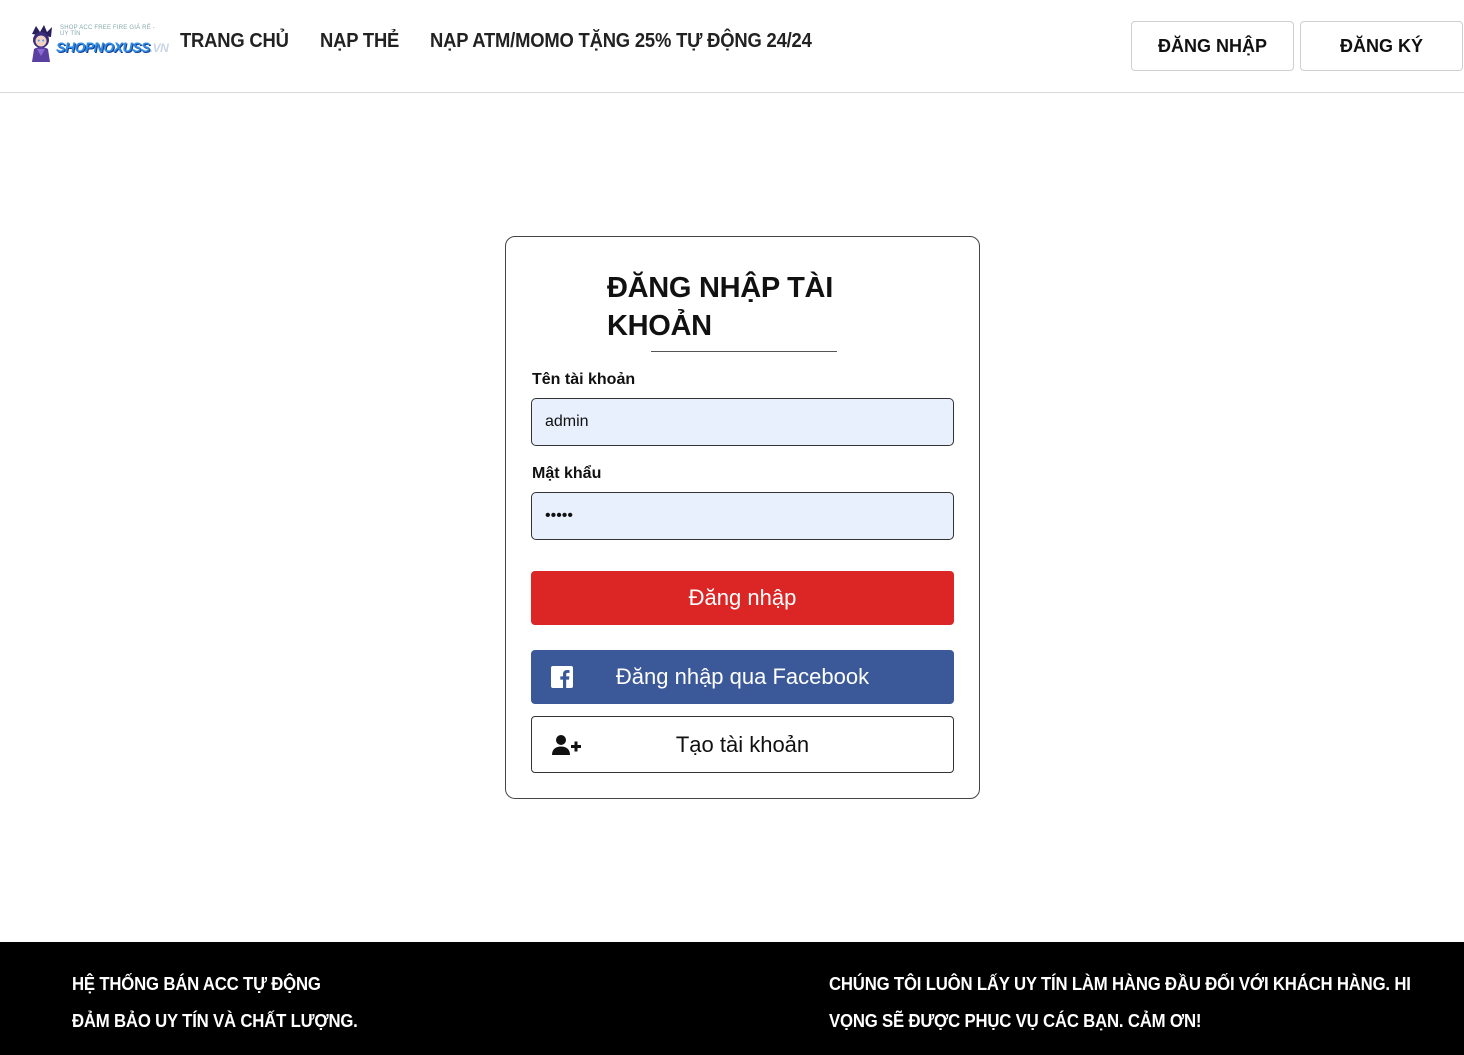 This screenshot has width=1464, height=1055. What do you see at coordinates (1381, 46) in the screenshot?
I see `header-register-button: ĐĂNG KÝ` at bounding box center [1381, 46].